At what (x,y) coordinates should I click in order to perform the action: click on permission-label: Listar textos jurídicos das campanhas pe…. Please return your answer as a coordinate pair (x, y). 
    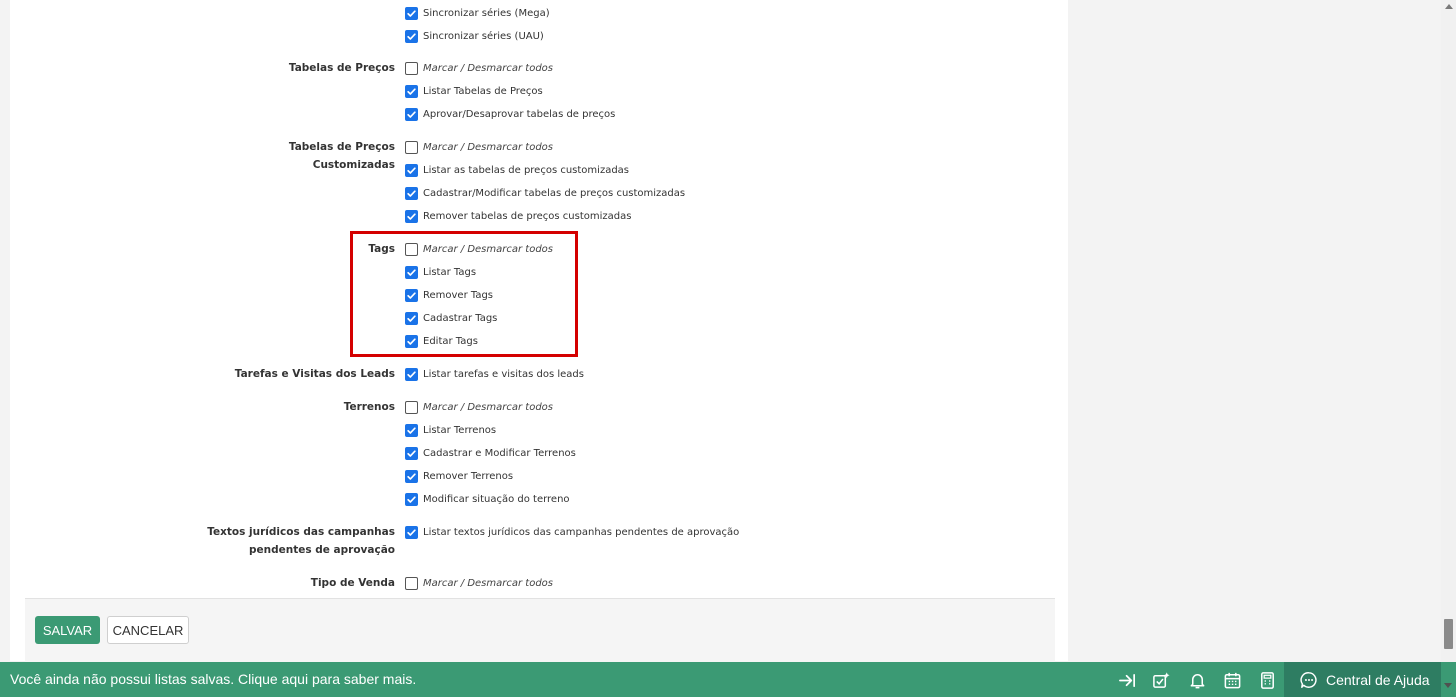
    Looking at the image, I should click on (581, 532).